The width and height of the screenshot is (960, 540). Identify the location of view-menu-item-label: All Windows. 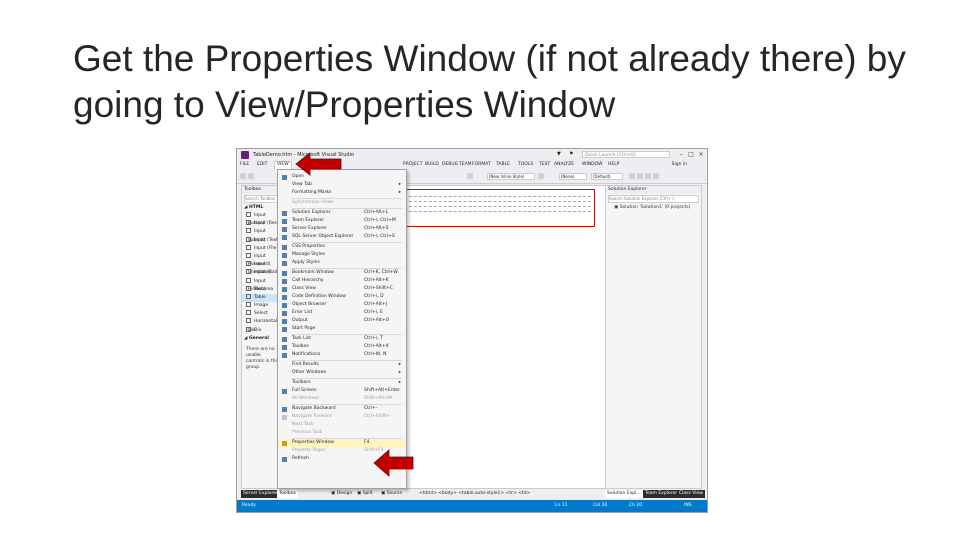
(306, 398).